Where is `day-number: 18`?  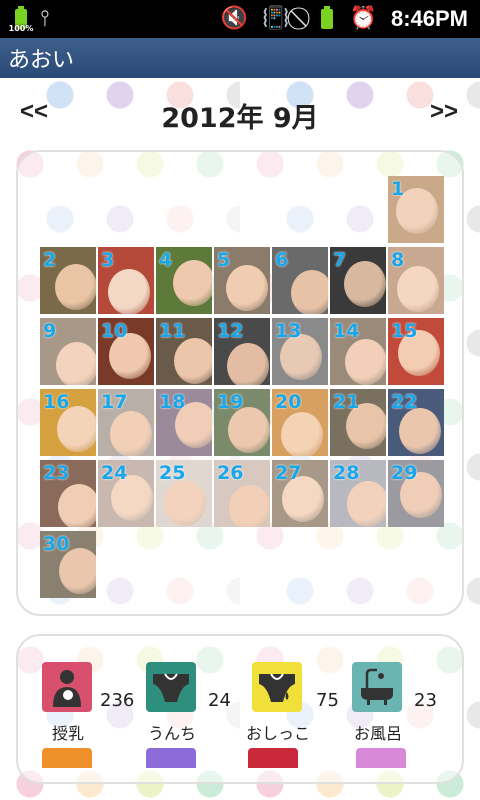
day-number: 18 is located at coordinates (172, 402).